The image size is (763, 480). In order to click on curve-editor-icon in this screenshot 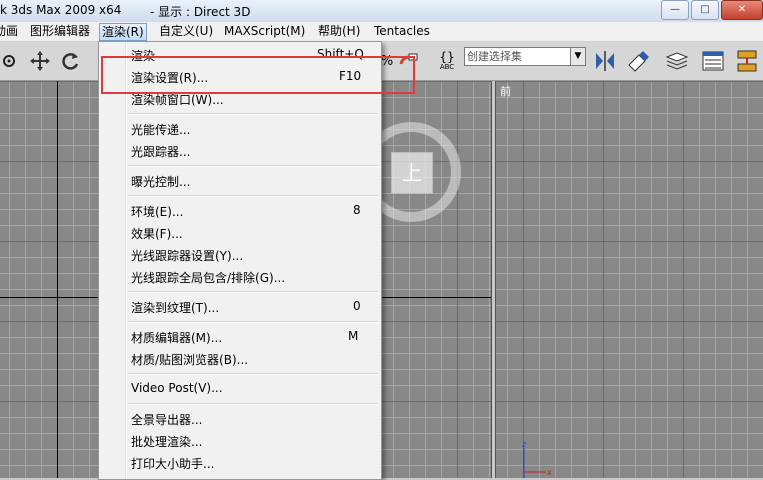, I will do `click(713, 61)`.